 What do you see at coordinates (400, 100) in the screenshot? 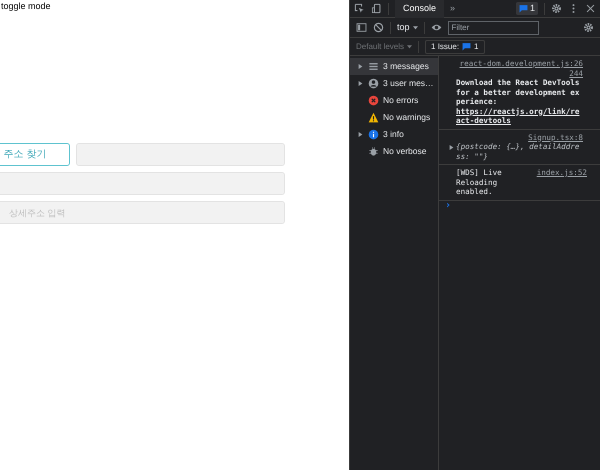
I see `sidebar-label: No errors` at bounding box center [400, 100].